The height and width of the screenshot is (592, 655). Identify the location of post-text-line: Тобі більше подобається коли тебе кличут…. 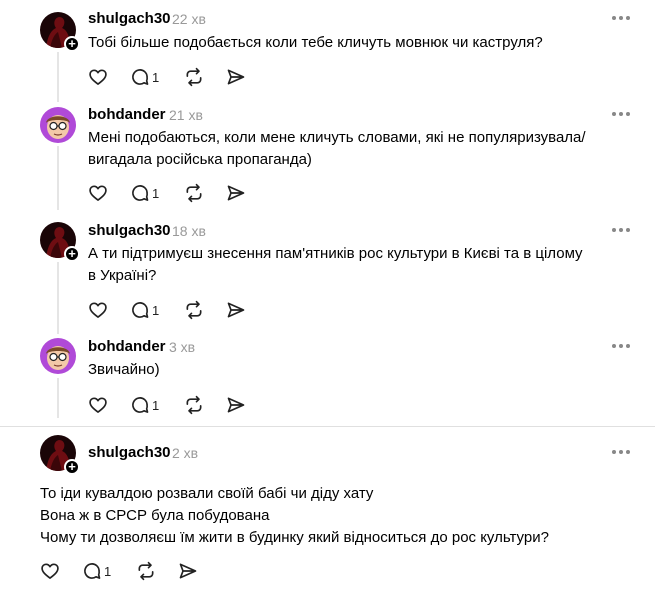
(315, 42).